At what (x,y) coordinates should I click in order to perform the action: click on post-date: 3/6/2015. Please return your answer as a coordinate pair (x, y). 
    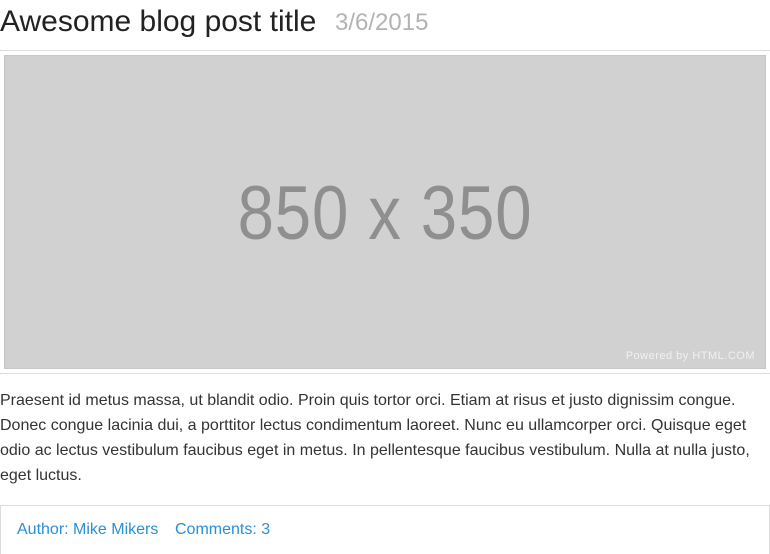
    Looking at the image, I should click on (382, 22).